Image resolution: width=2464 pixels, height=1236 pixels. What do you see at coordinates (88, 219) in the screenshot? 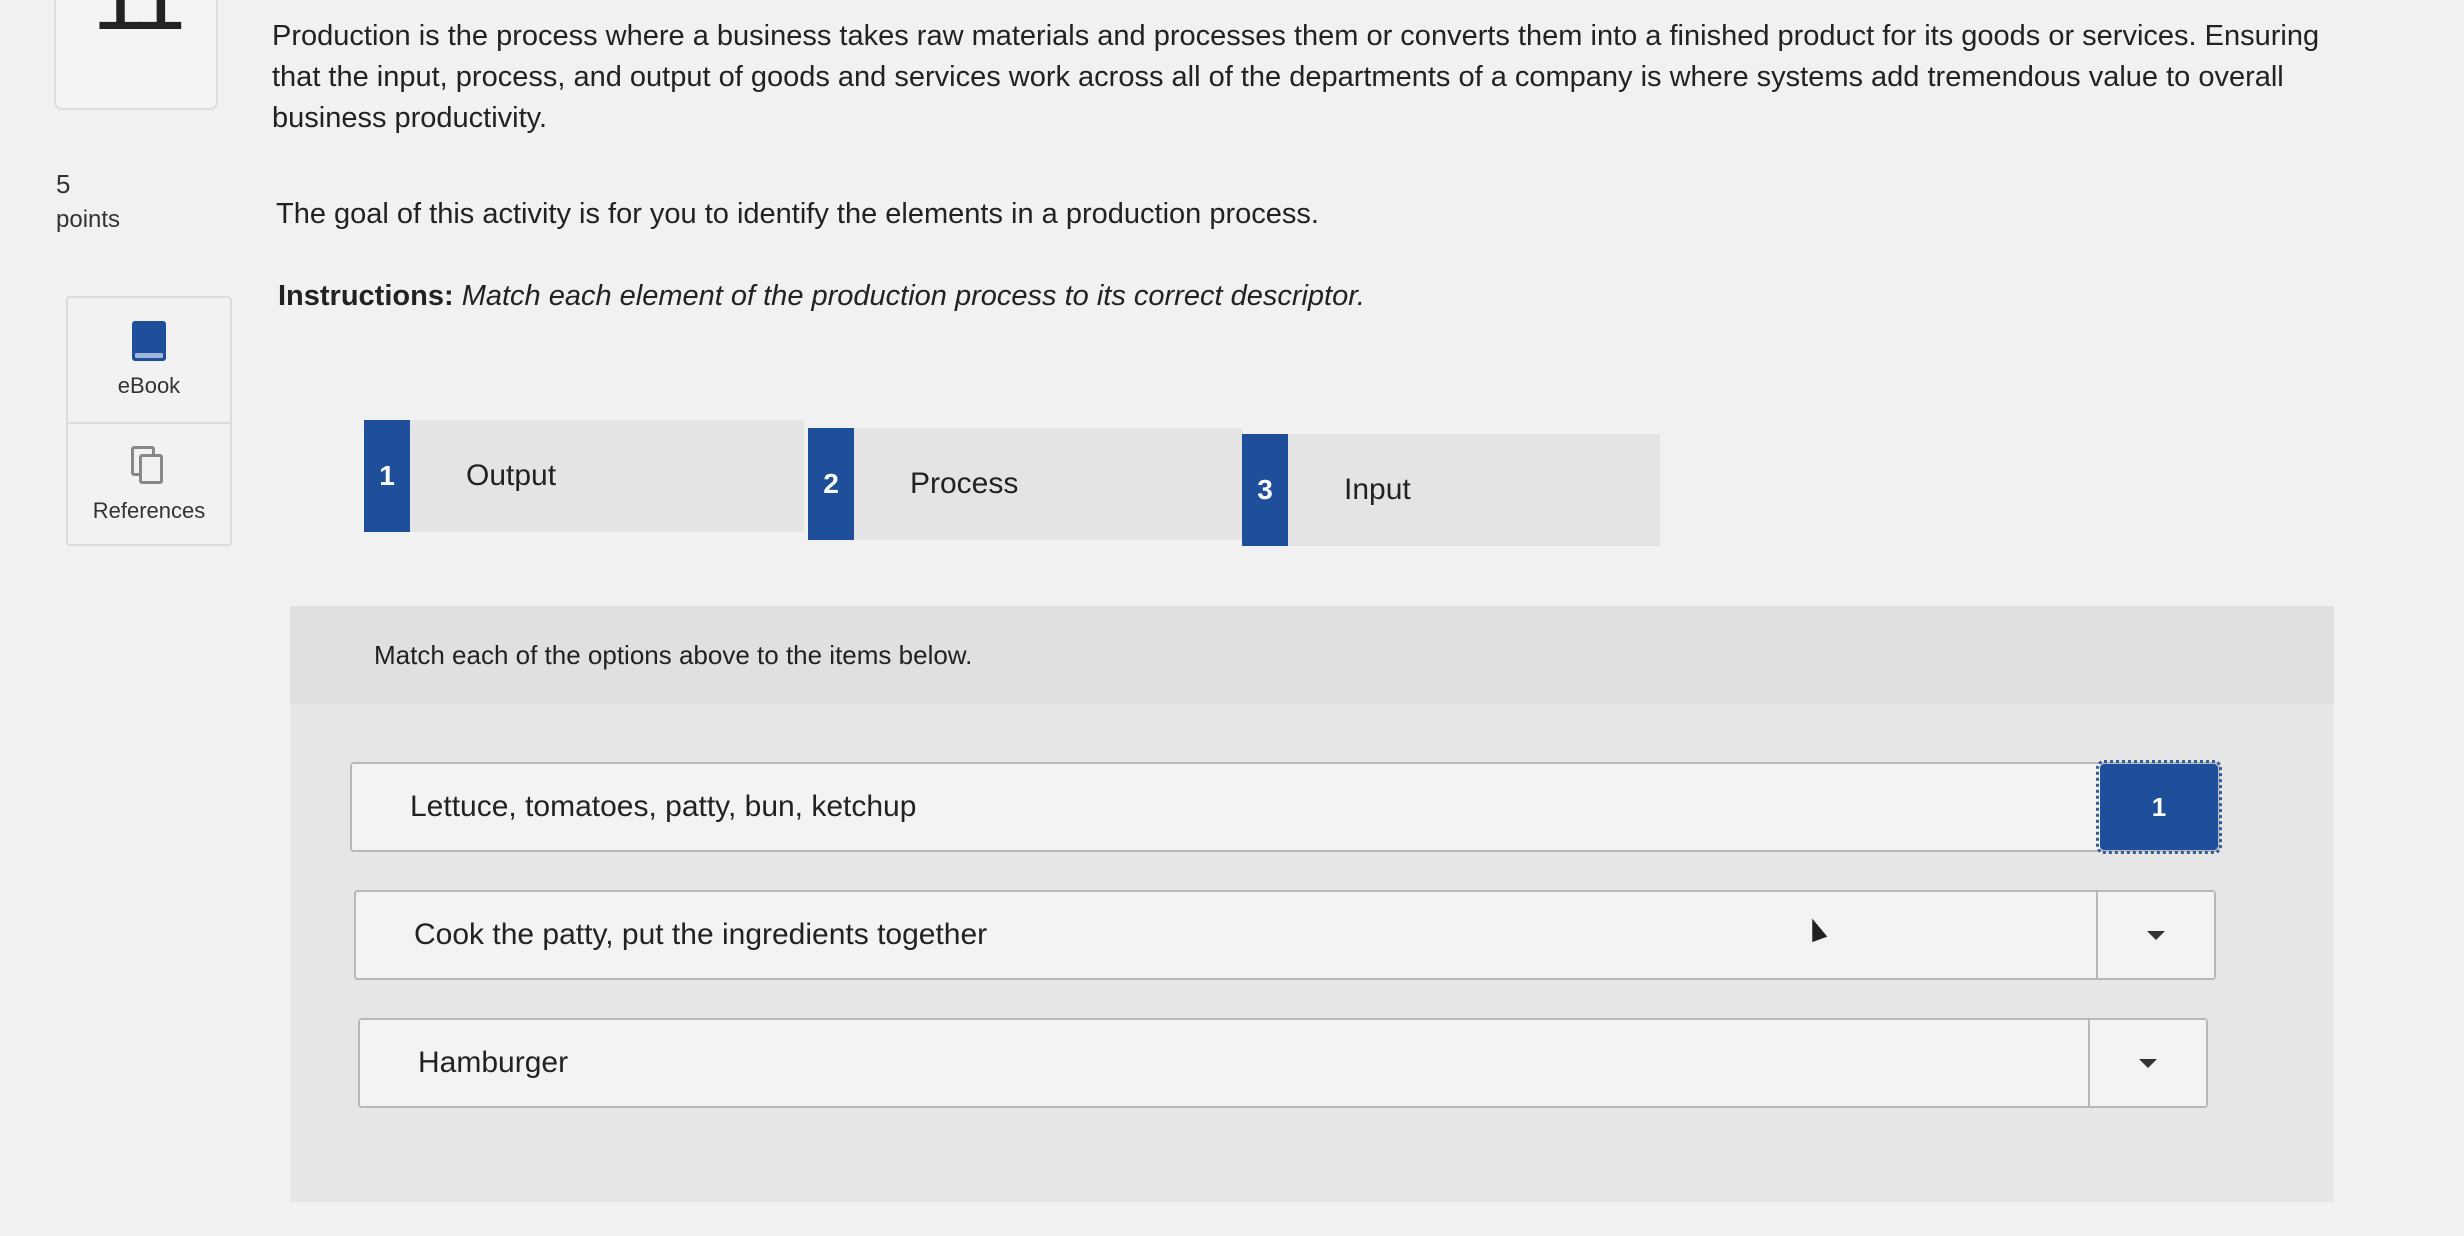
I see `points-label: points` at bounding box center [88, 219].